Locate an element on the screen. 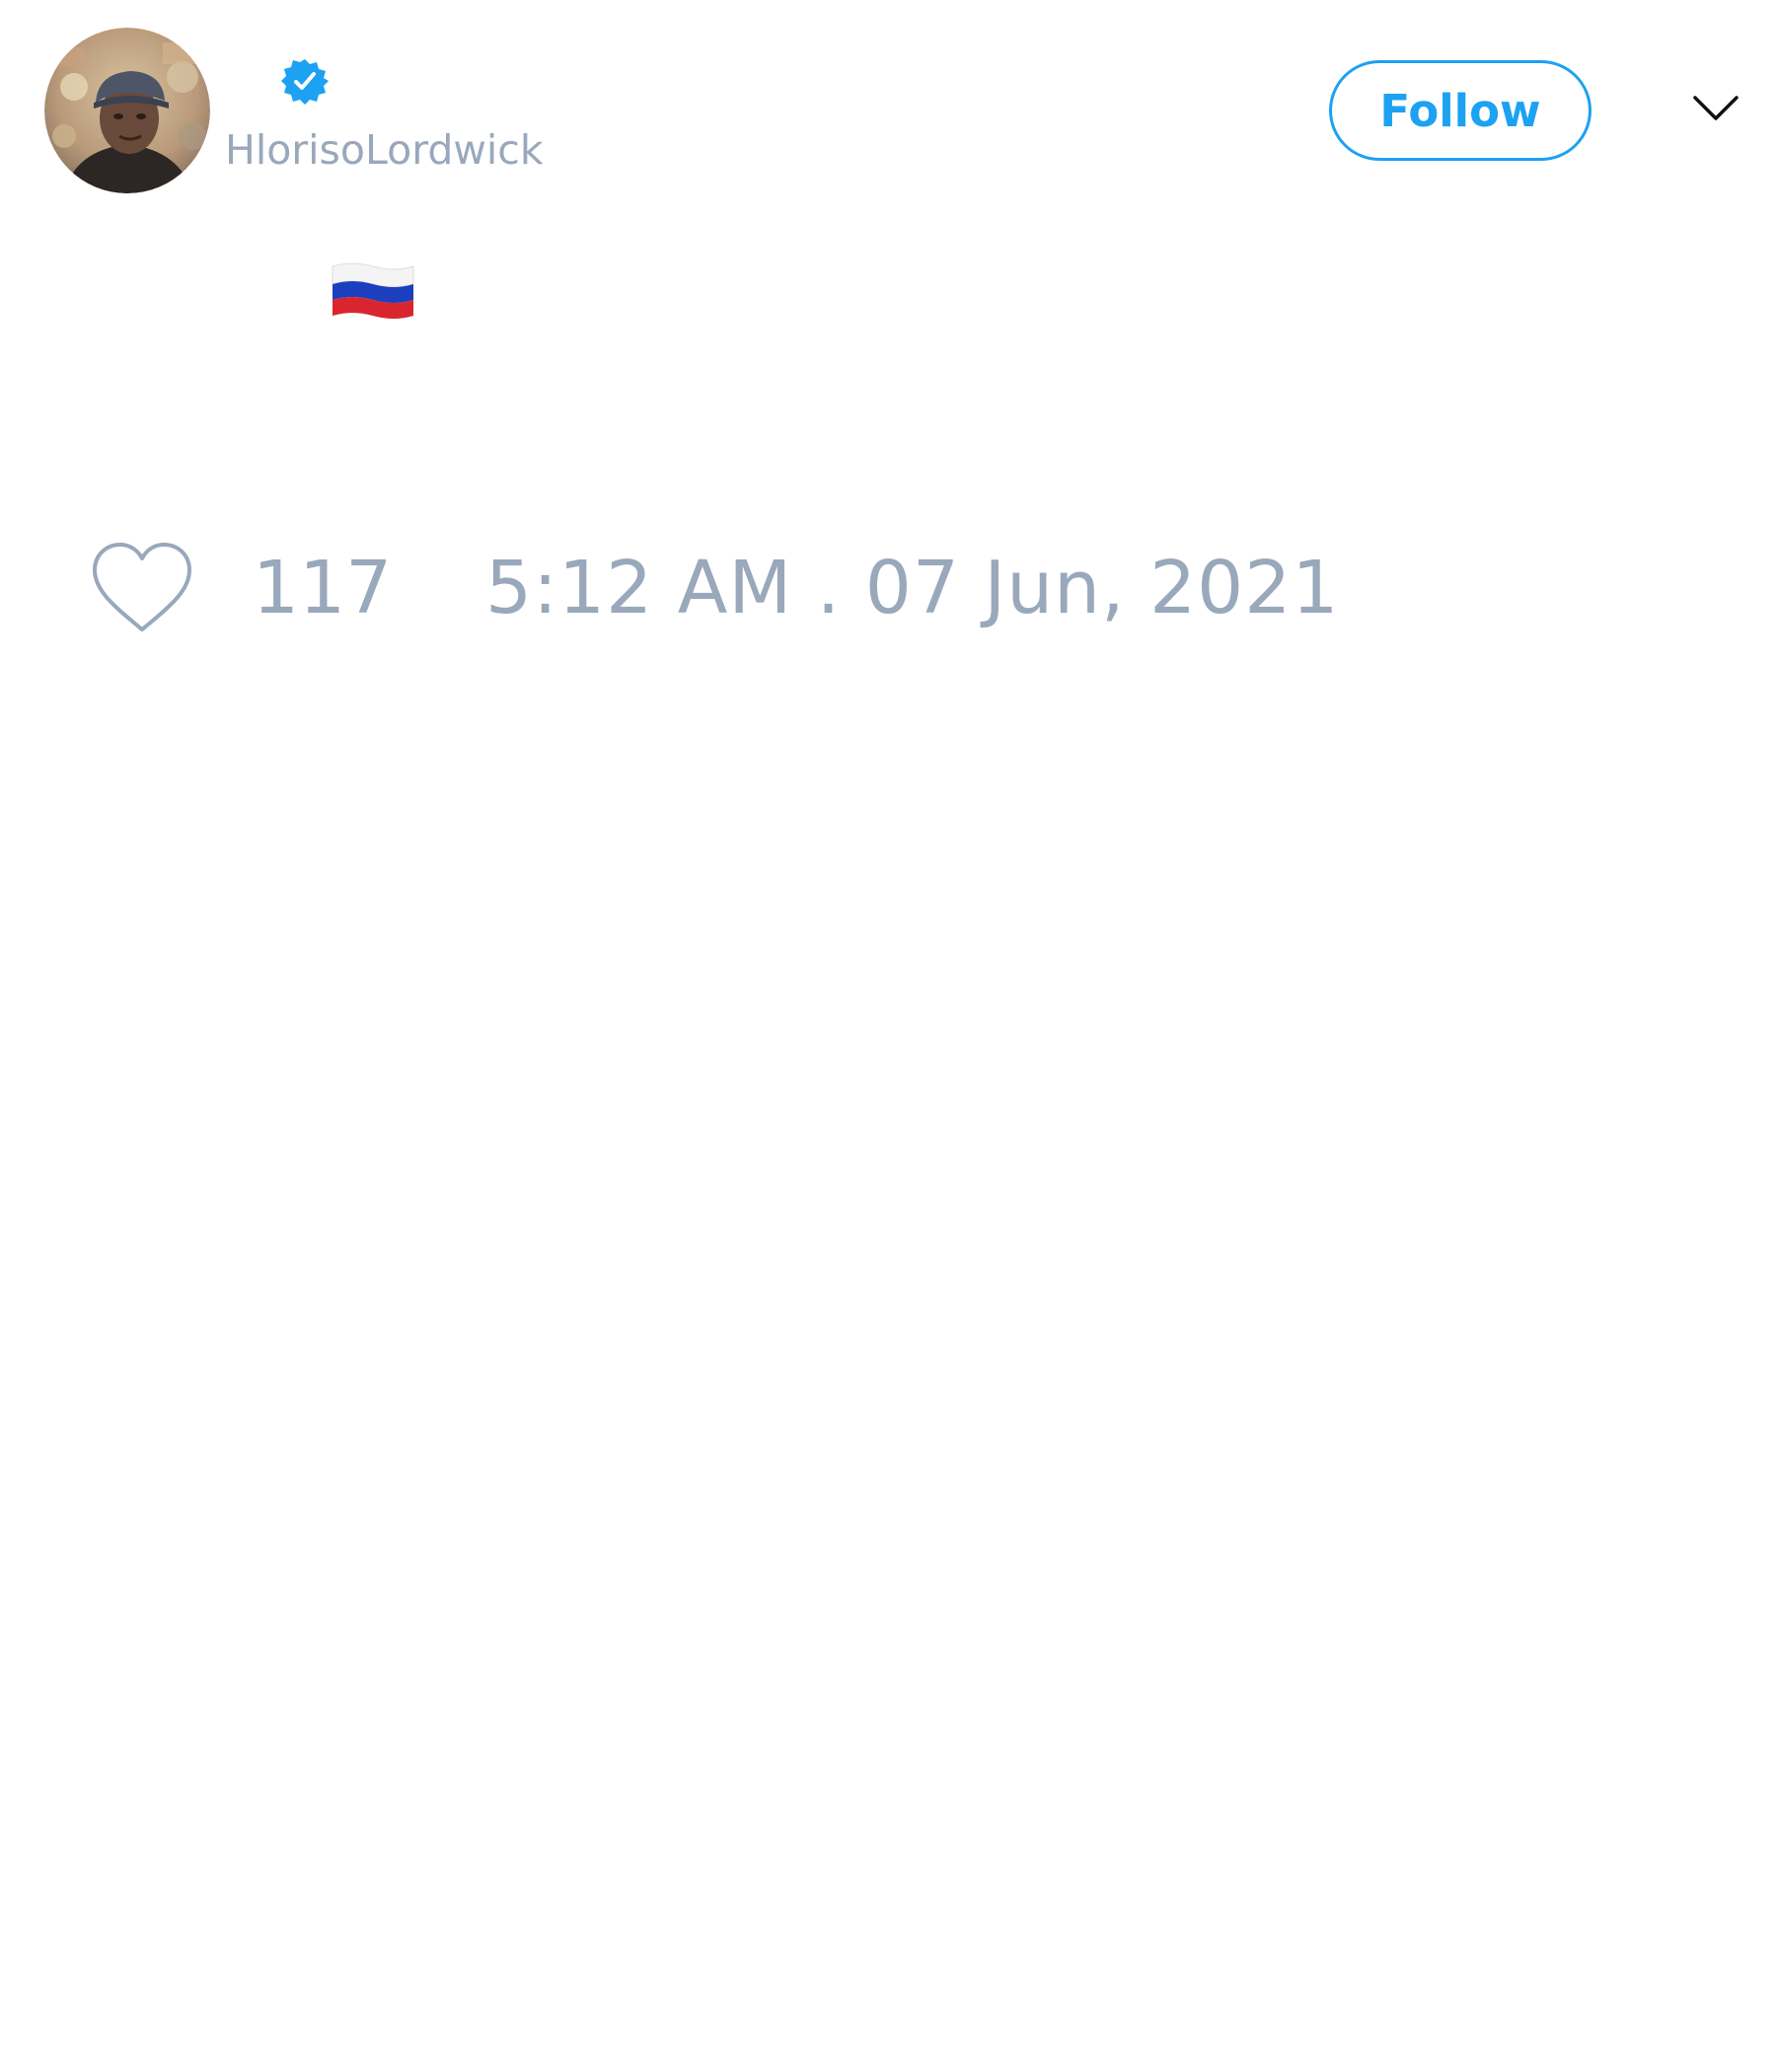  chevron-down-icon is located at coordinates (1716, 109).